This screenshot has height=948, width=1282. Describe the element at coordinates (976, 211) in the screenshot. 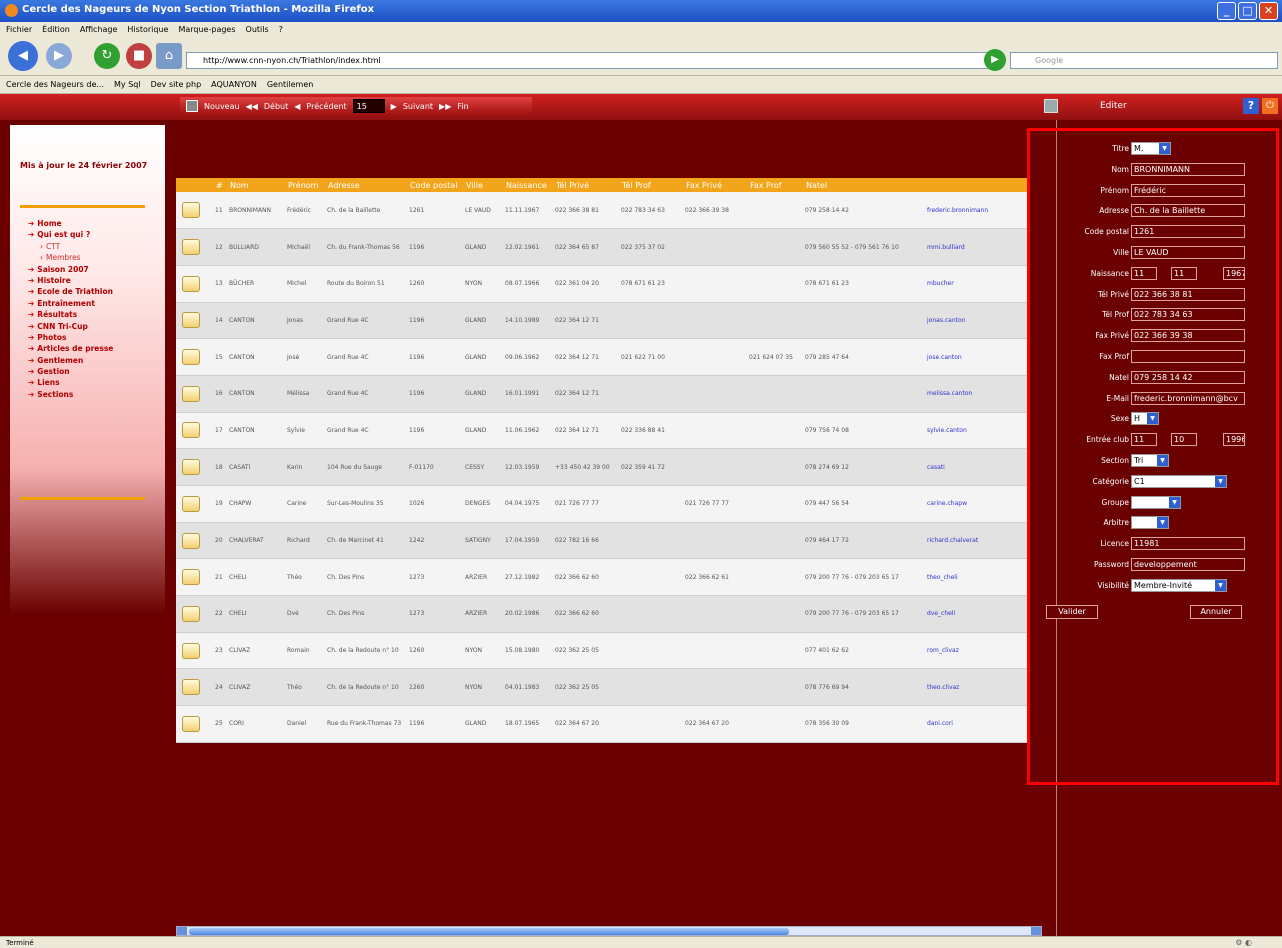

I see `email-link: frederic.bronnimann` at that location.